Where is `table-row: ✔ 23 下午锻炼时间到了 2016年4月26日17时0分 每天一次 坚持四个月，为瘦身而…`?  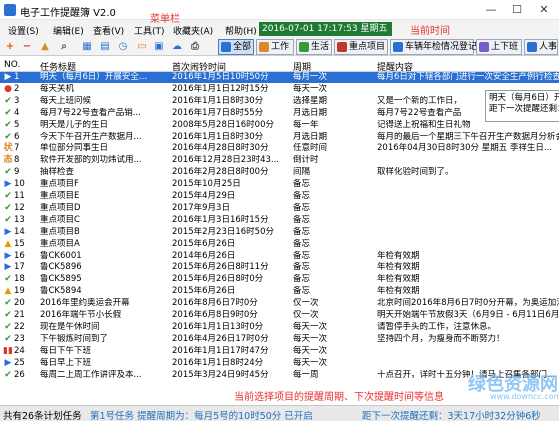 table-row: ✔ 23 下午锻炼时间到了 2016年4月26日17时0分 每天一次 坚持四个月，为瘦身而… is located at coordinates (279, 339).